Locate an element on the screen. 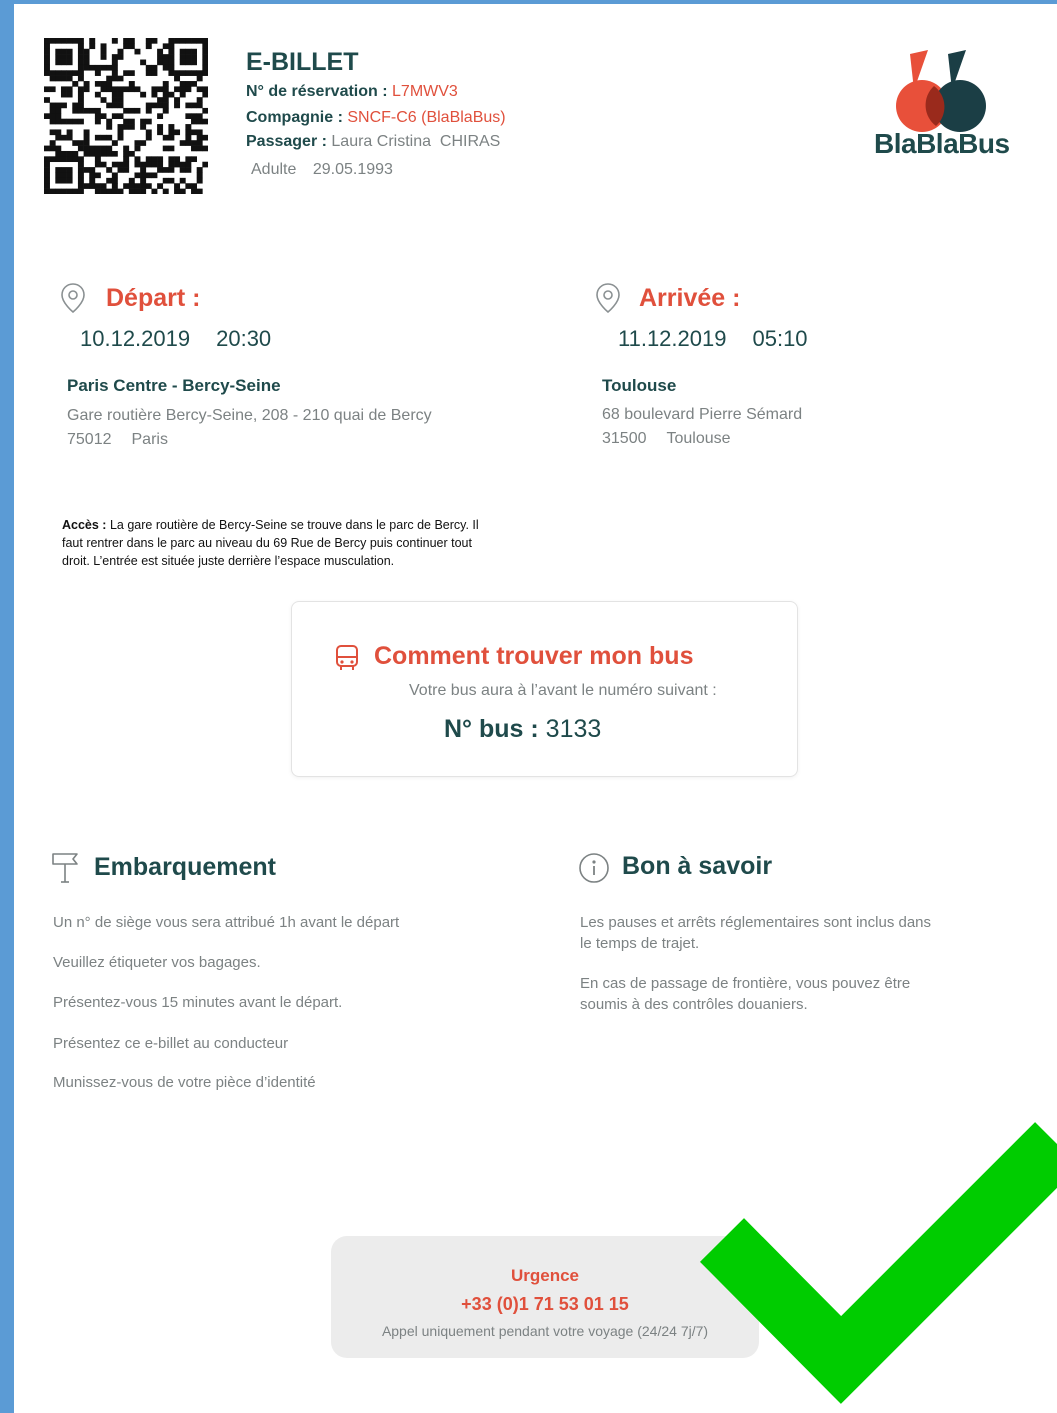 This screenshot has width=1057, height=1413. arrival-date: 11.12.2019 is located at coordinates (672, 338).